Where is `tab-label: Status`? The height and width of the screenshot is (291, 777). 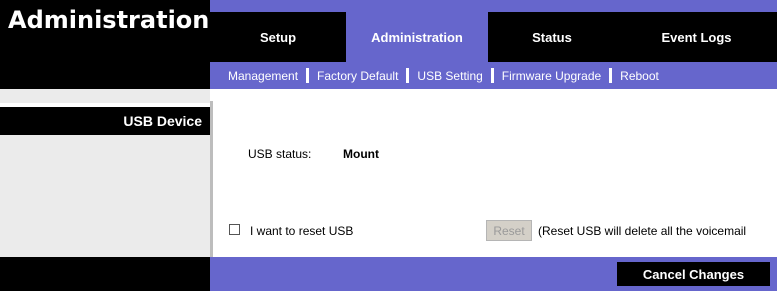 tab-label: Status is located at coordinates (552, 37).